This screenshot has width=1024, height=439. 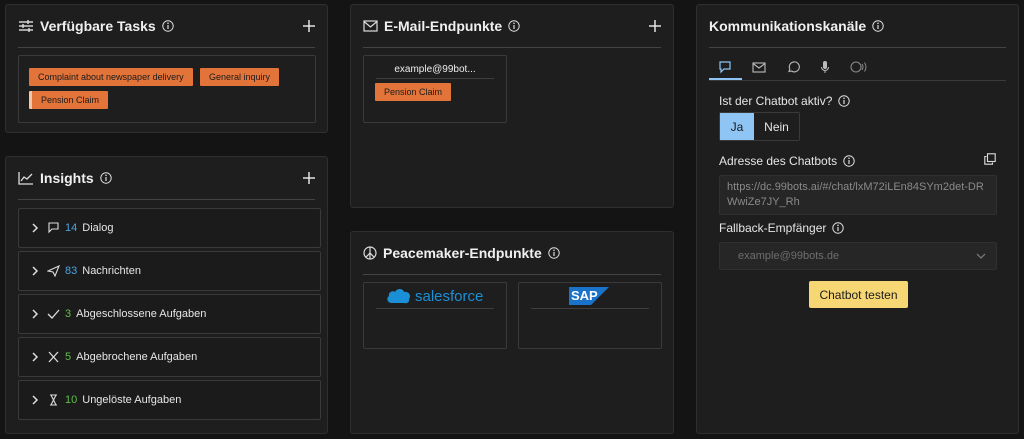 I want to click on copy-icon, so click(x=990, y=159).